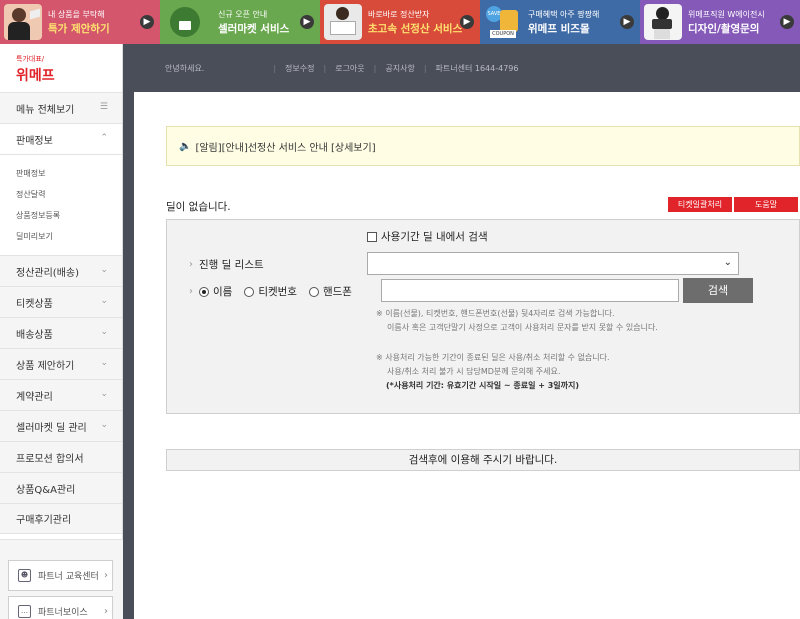 The height and width of the screenshot is (619, 800). What do you see at coordinates (103, 107) in the screenshot?
I see `hamburger-icon: ☰` at bounding box center [103, 107].